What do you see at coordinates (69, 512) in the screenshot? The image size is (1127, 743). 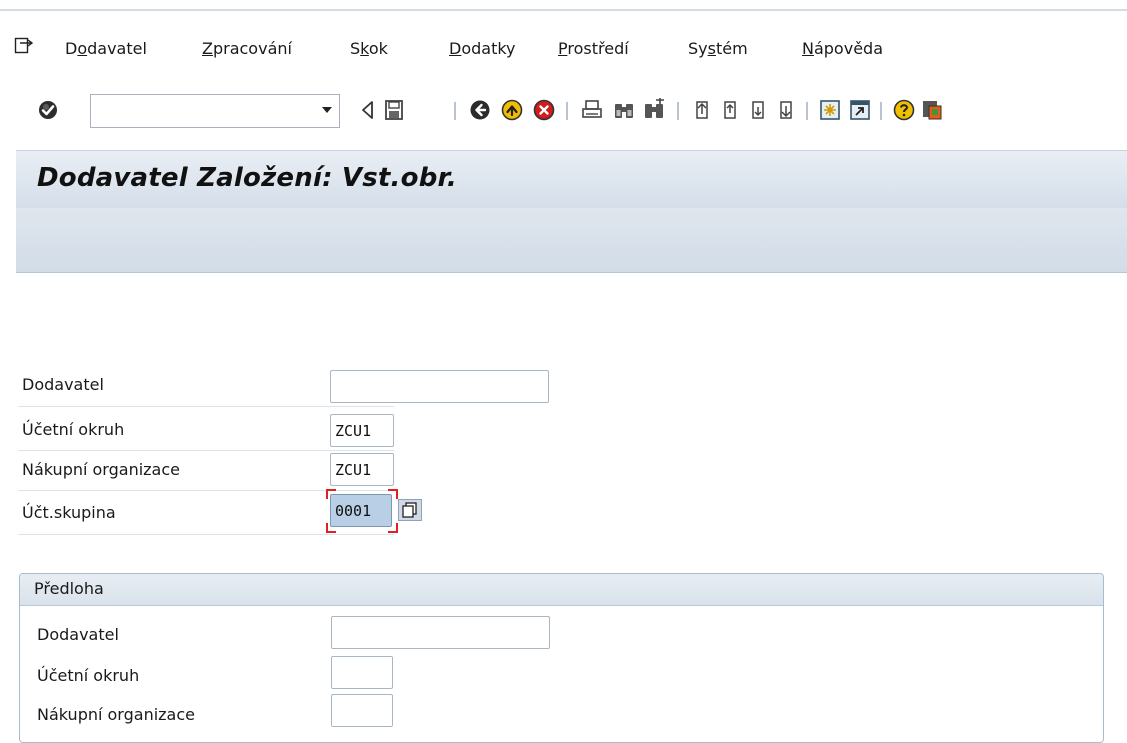 I see `account-group-label: Účt.skupina` at bounding box center [69, 512].